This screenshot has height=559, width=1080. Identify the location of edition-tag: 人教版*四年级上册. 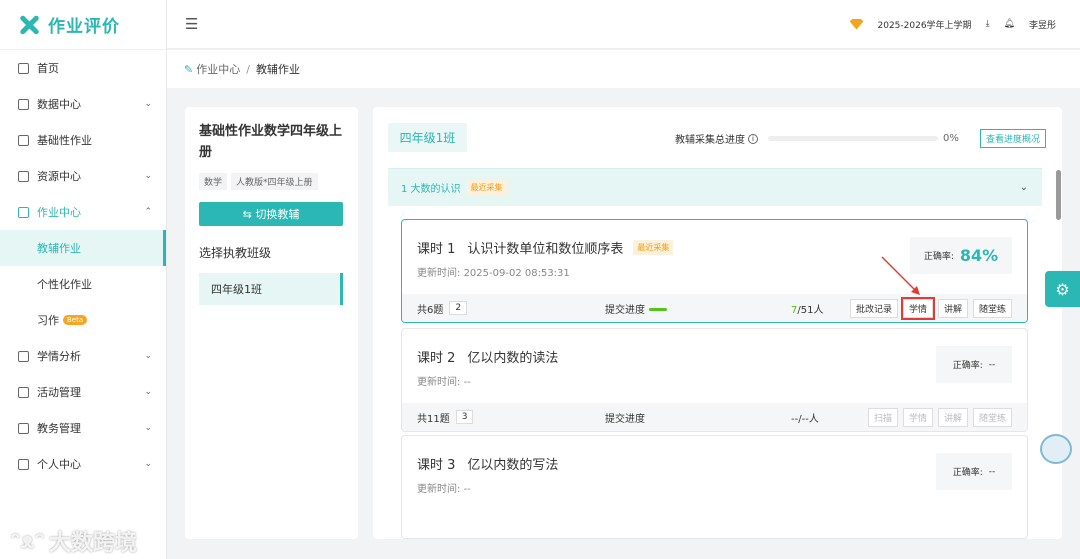
(274, 181).